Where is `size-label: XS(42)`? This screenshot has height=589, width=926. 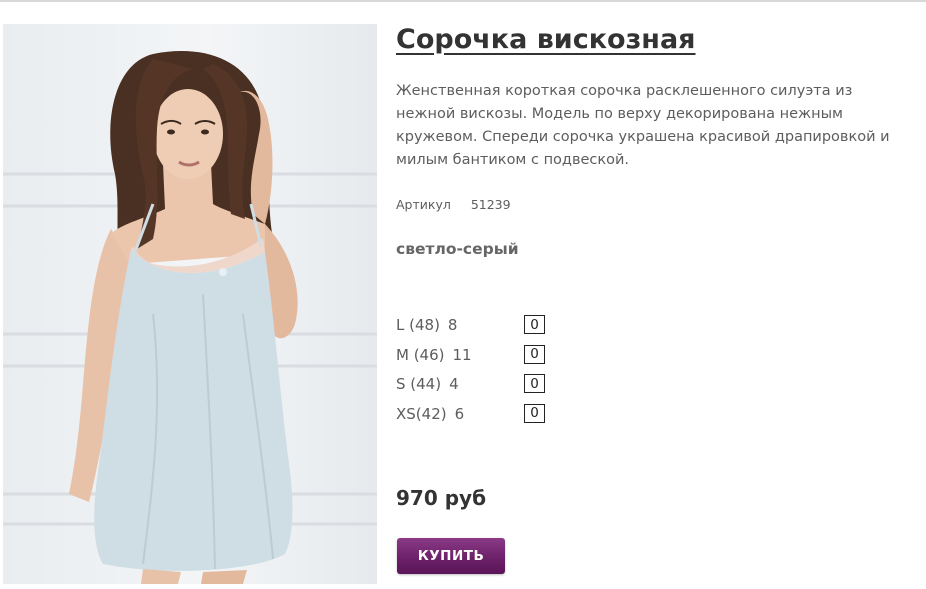
size-label: XS(42) is located at coordinates (421, 413).